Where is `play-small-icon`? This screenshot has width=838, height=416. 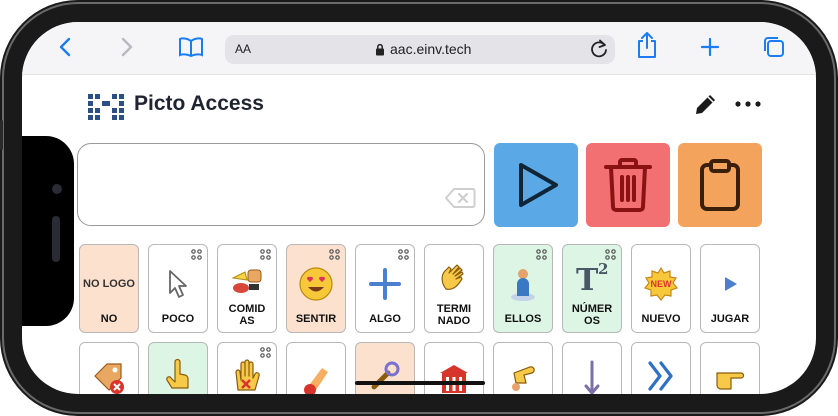 play-small-icon is located at coordinates (730, 284).